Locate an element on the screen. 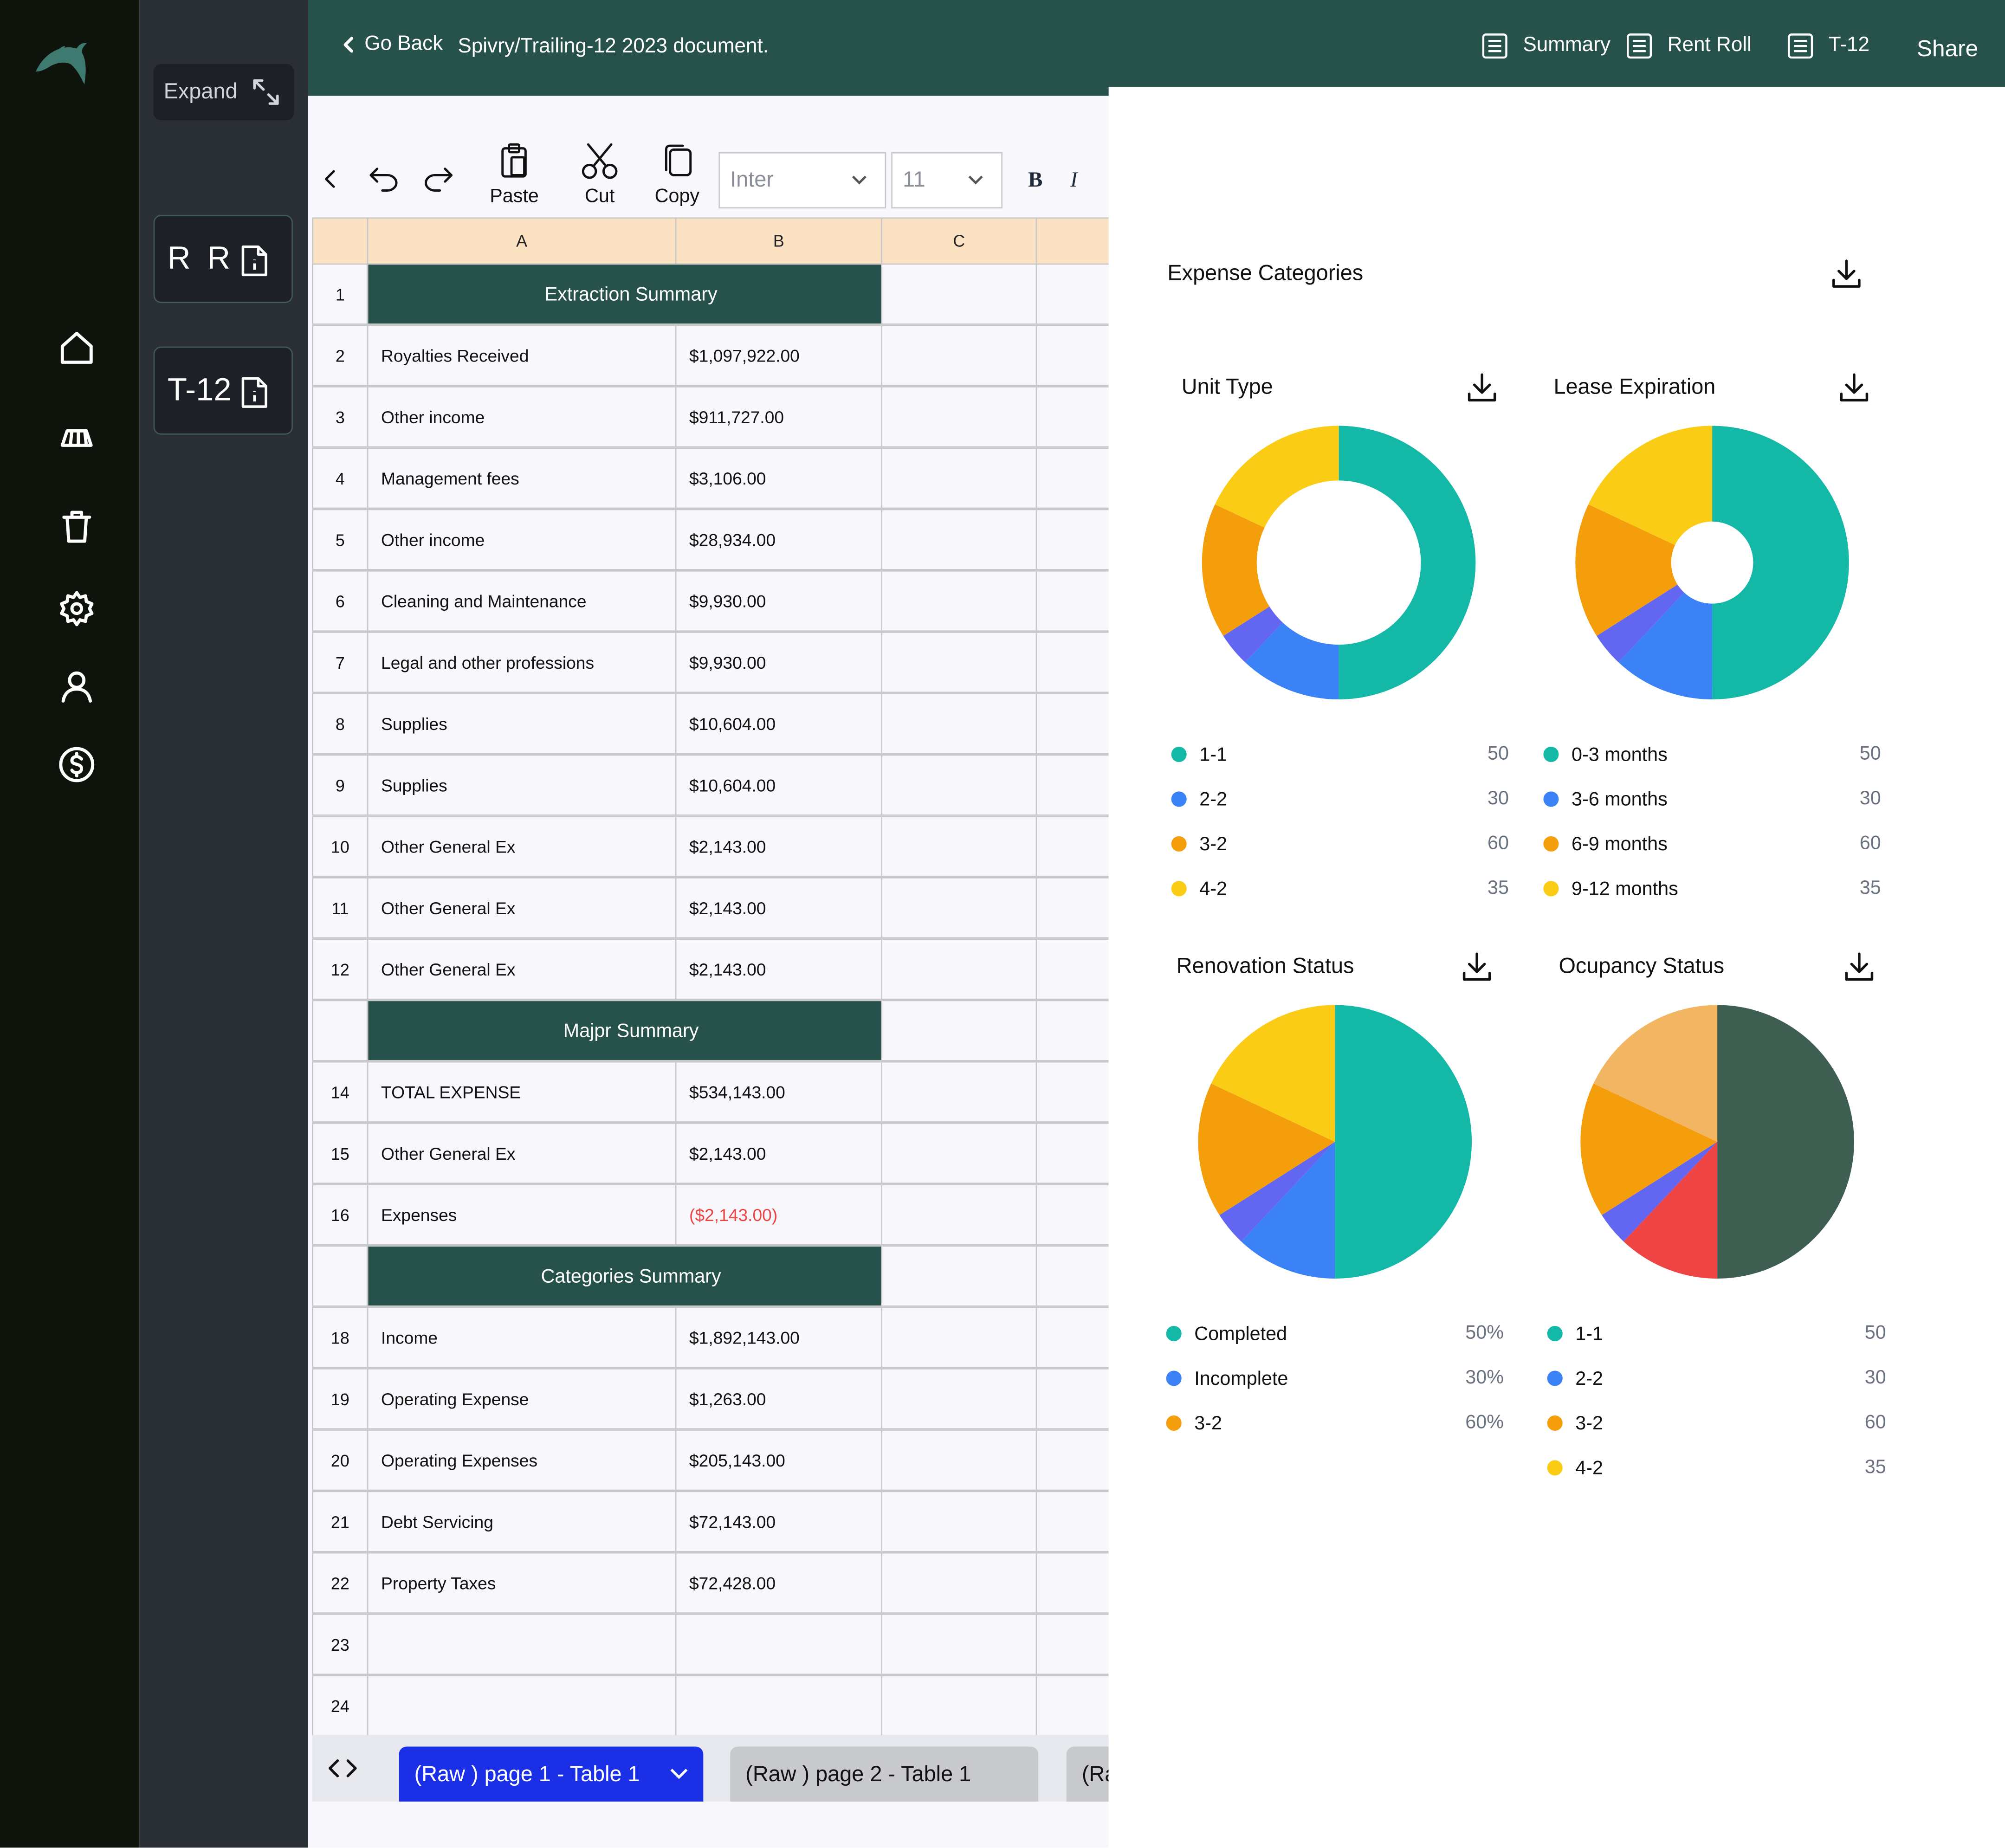 The image size is (2005, 1848). row-number: 5 is located at coordinates (340, 539).